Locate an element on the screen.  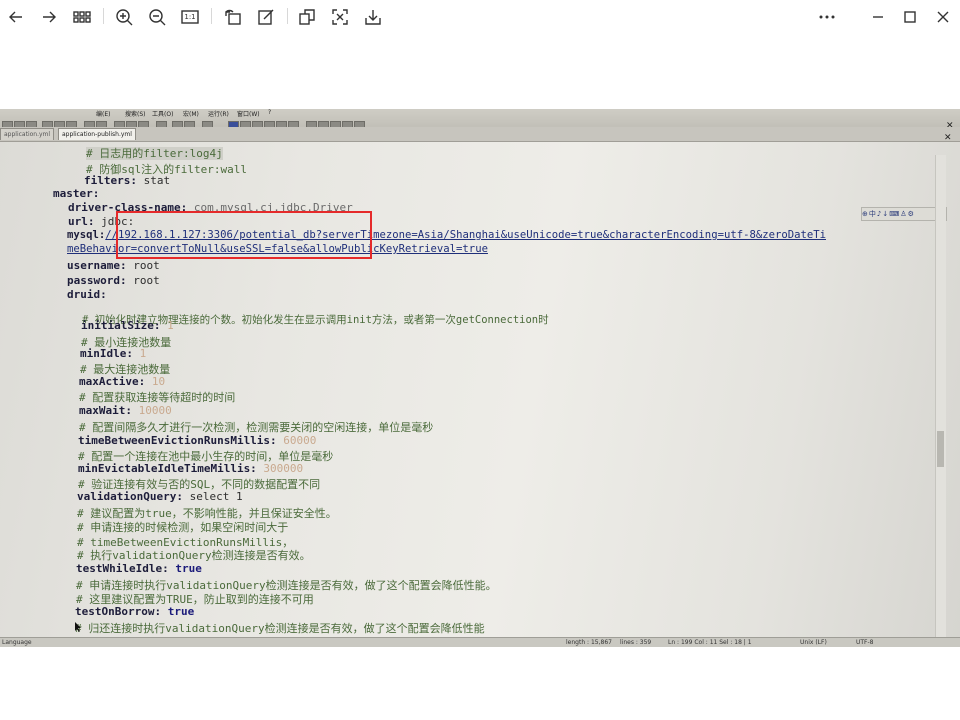
viewer-toolbar: 1:1 is located at coordinates (480, 17).